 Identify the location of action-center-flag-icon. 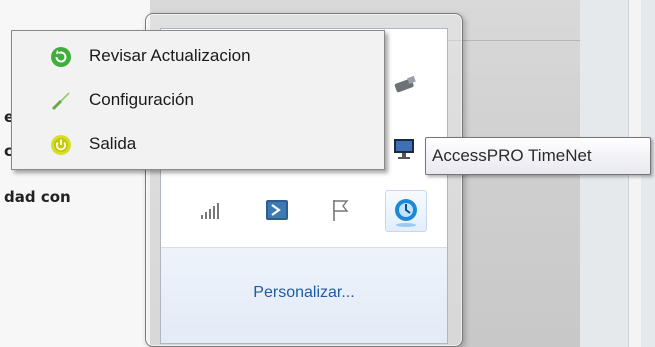
(341, 210).